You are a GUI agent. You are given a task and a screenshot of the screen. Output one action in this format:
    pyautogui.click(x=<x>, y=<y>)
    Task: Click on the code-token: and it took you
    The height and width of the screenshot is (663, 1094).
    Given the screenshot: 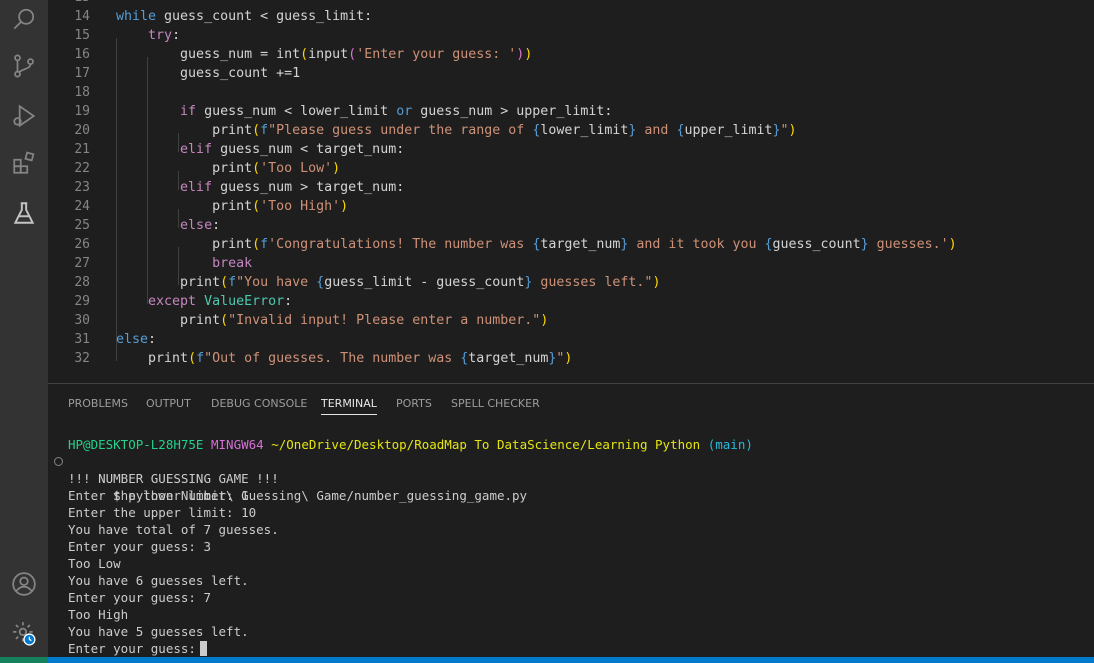 What is the action you would take?
    pyautogui.click(x=696, y=244)
    